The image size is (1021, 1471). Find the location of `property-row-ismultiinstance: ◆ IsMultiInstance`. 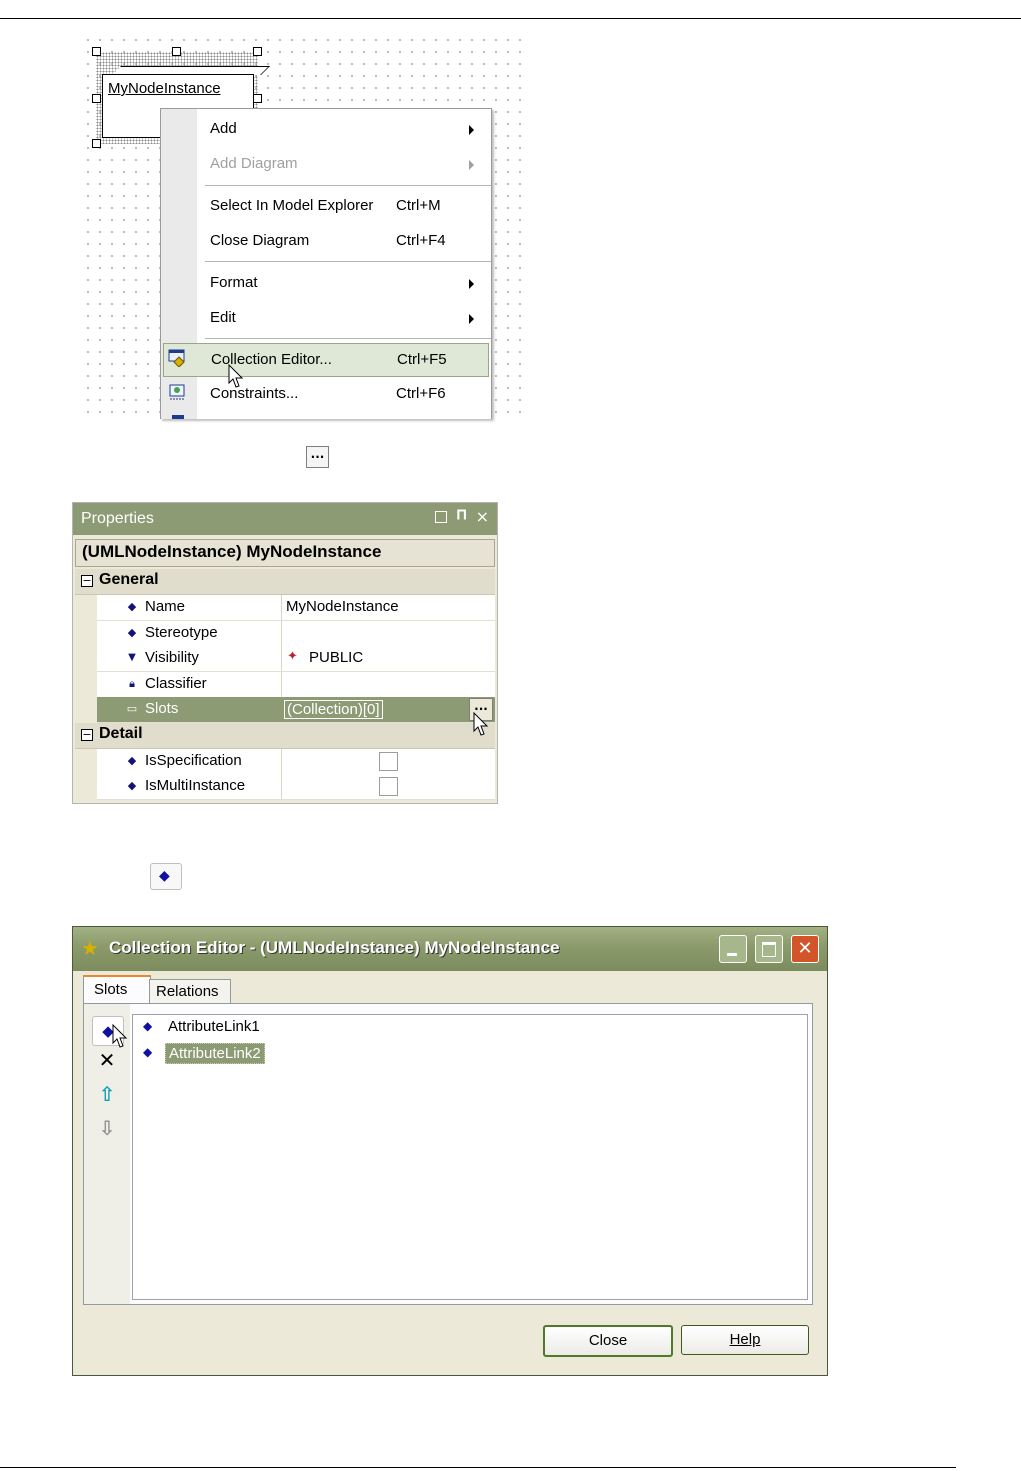

property-row-ismultiinstance: ◆ IsMultiInstance is located at coordinates (296, 787).